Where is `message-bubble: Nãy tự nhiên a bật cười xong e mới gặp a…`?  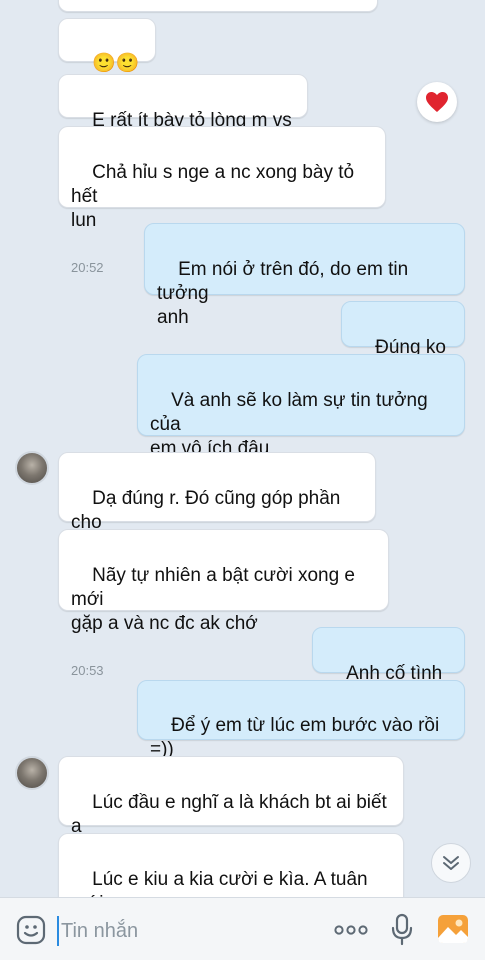 message-bubble: Nãy tự nhiên a bật cười xong e mới gặp a… is located at coordinates (223, 603).